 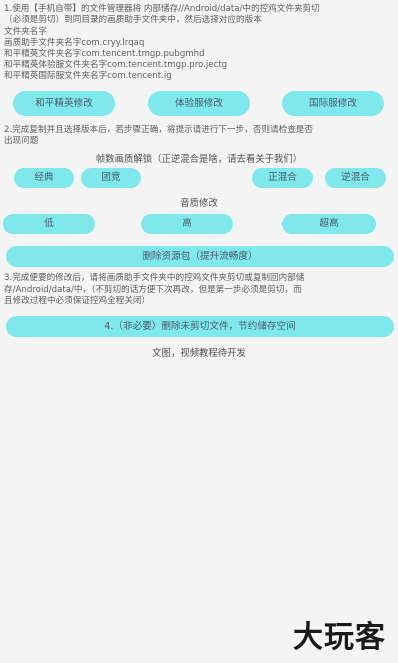 What do you see at coordinates (74, 43) in the screenshot?
I see `package-line-helper: 画质助手文件夹名字com.cryy.lrqaq` at bounding box center [74, 43].